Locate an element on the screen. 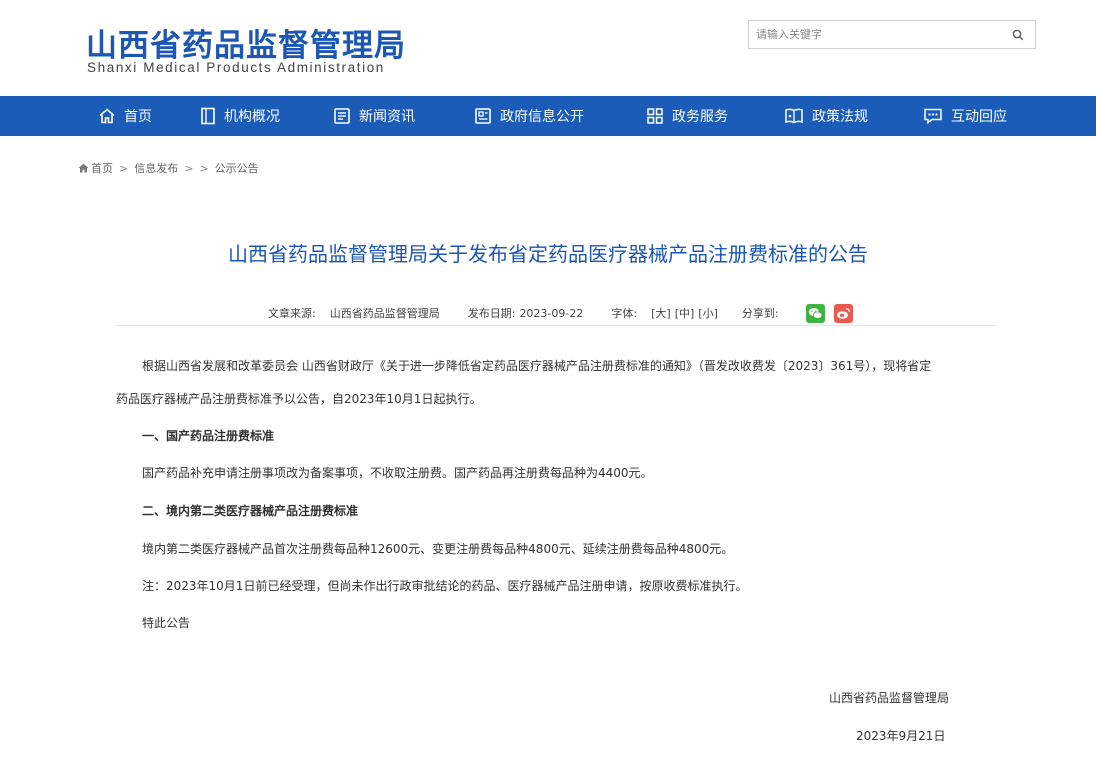 This screenshot has width=1096, height=780. nav-item-label: 政策法规 is located at coordinates (840, 117).